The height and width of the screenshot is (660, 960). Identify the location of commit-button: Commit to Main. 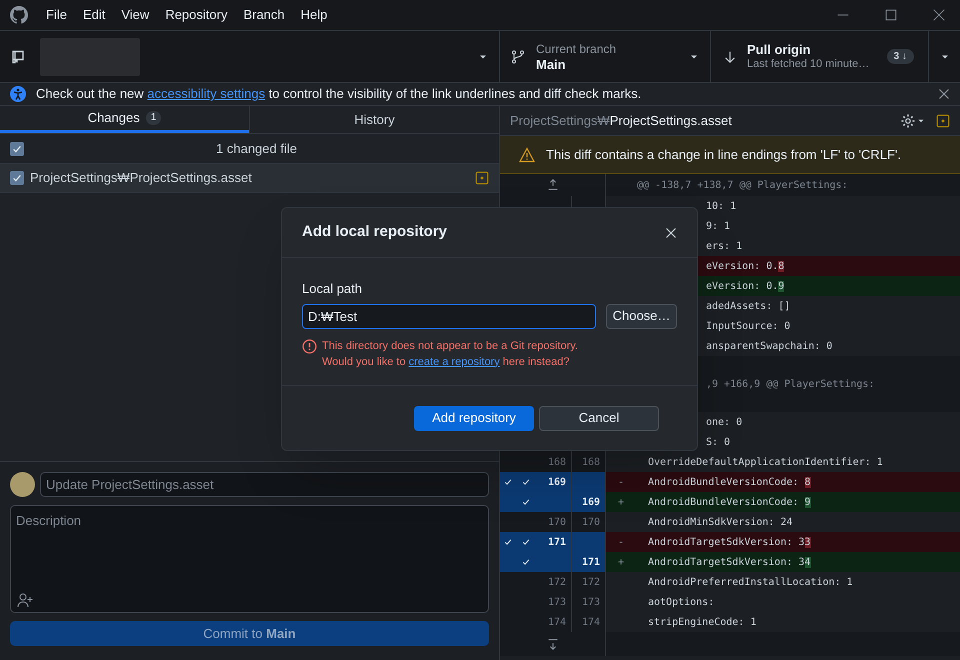
(249, 633).